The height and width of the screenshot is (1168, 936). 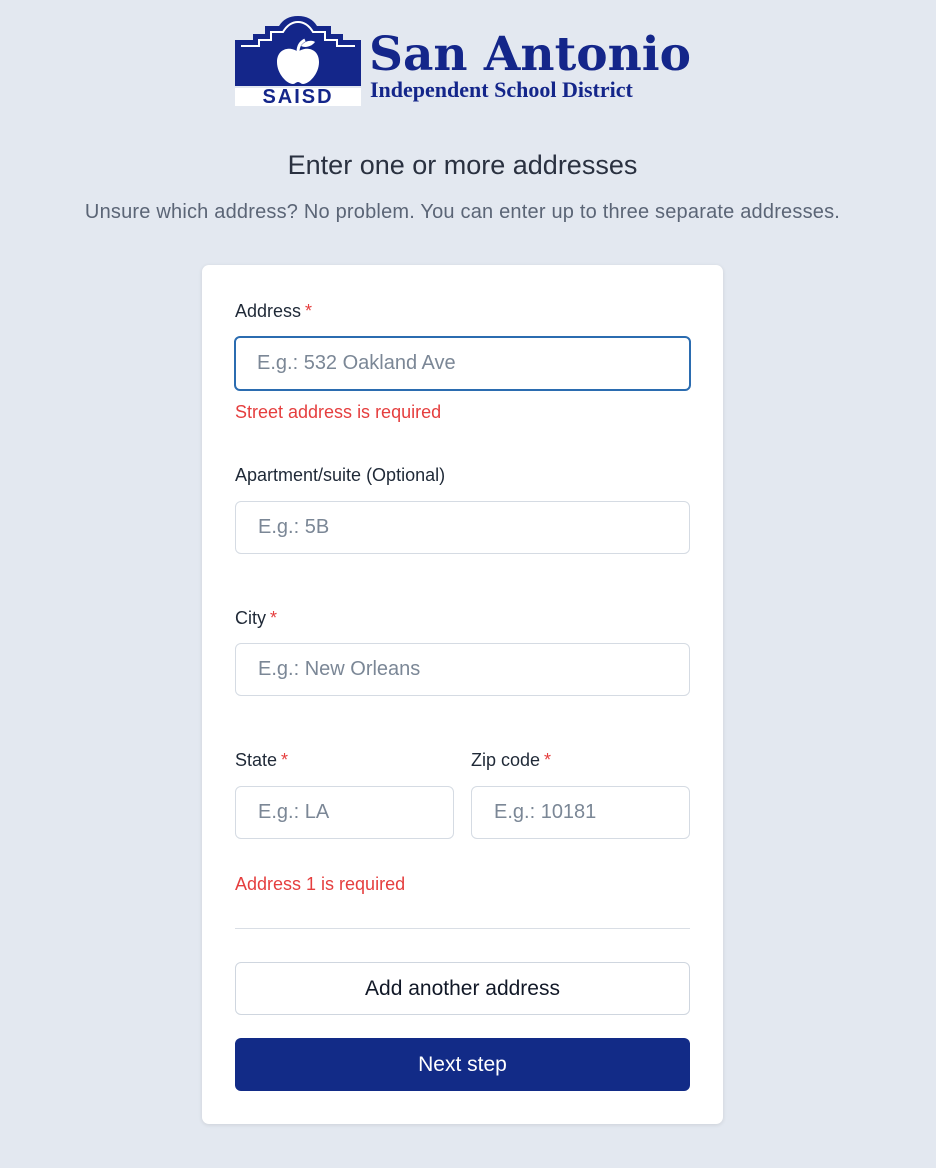 I want to click on zip-label: Zip code *, so click(x=511, y=760).